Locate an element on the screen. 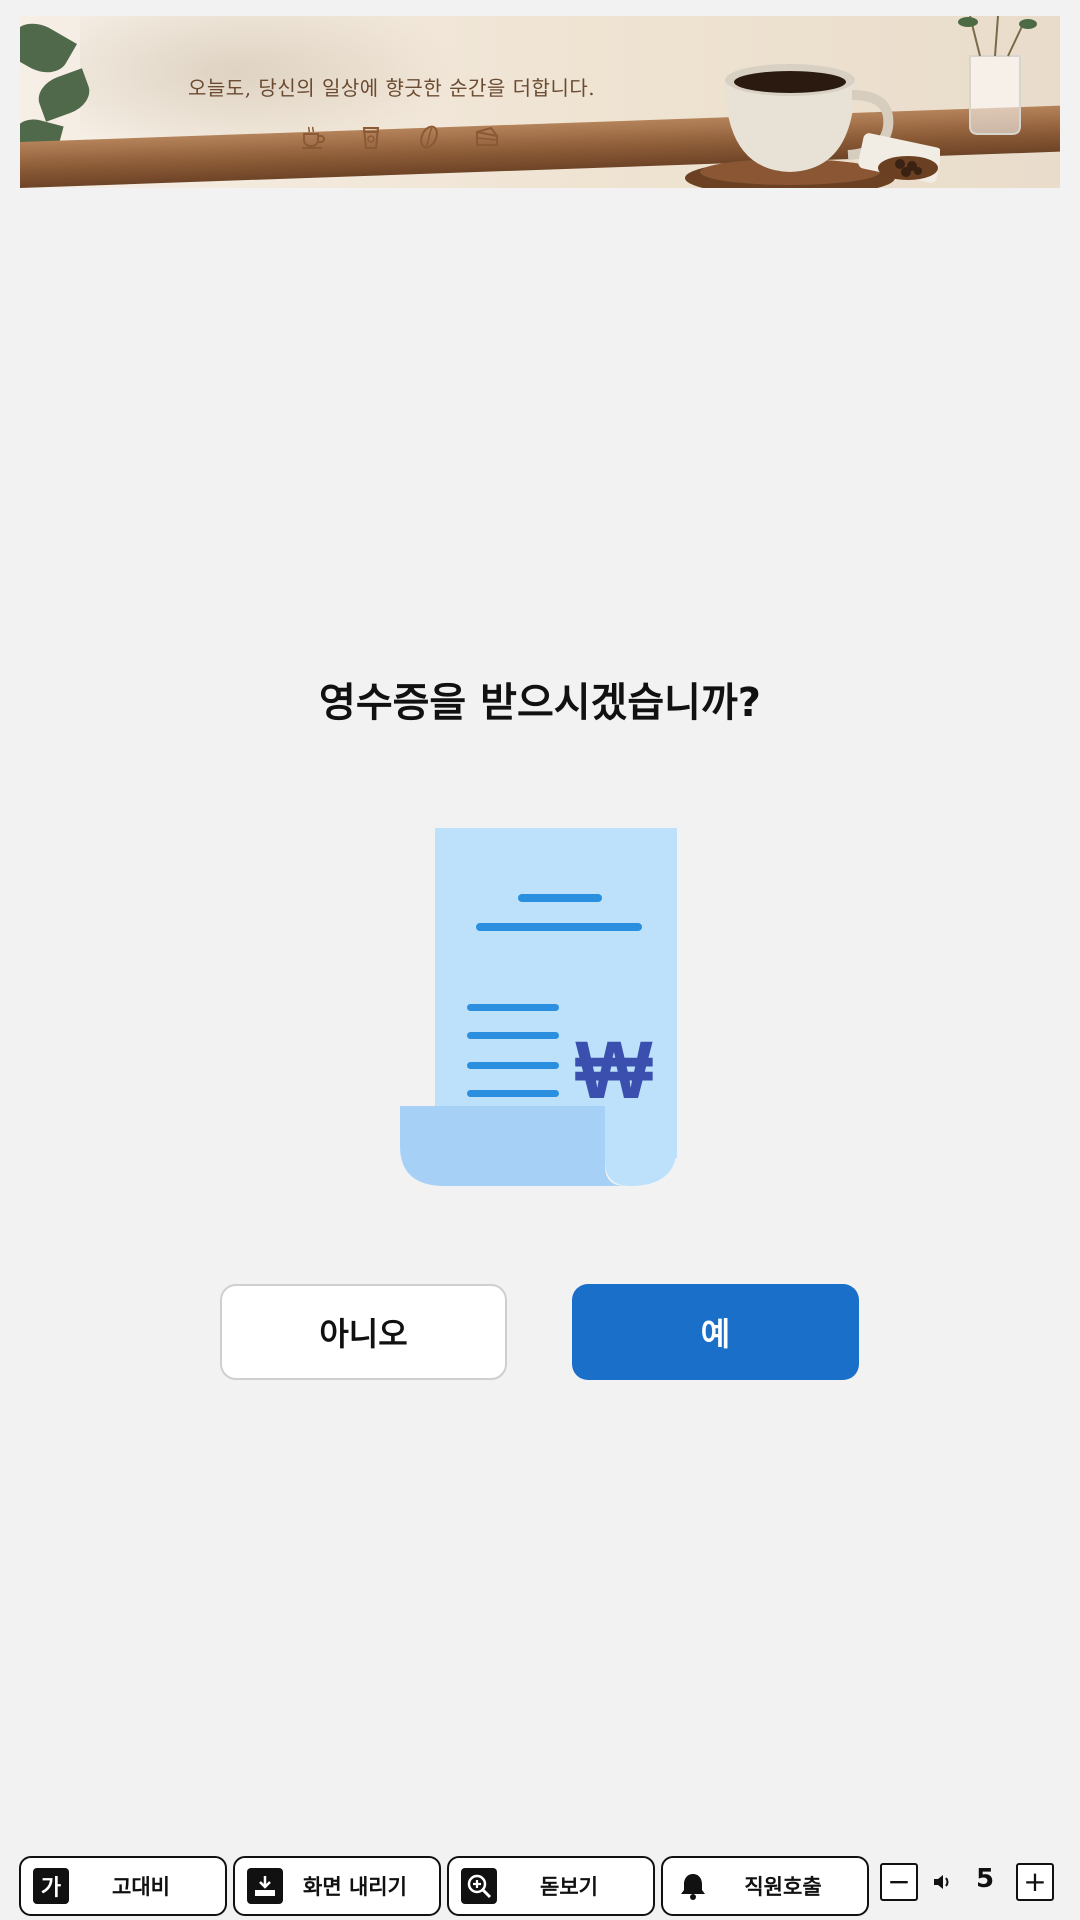 This screenshot has width=1080, height=1920. coffee-cup-icon is located at coordinates (313, 137).